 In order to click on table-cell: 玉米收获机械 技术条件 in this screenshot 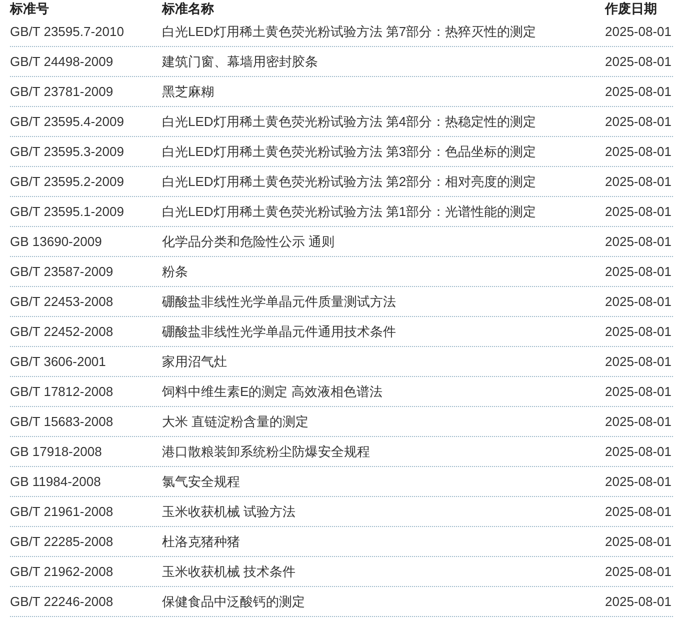, I will do `click(229, 571)`.